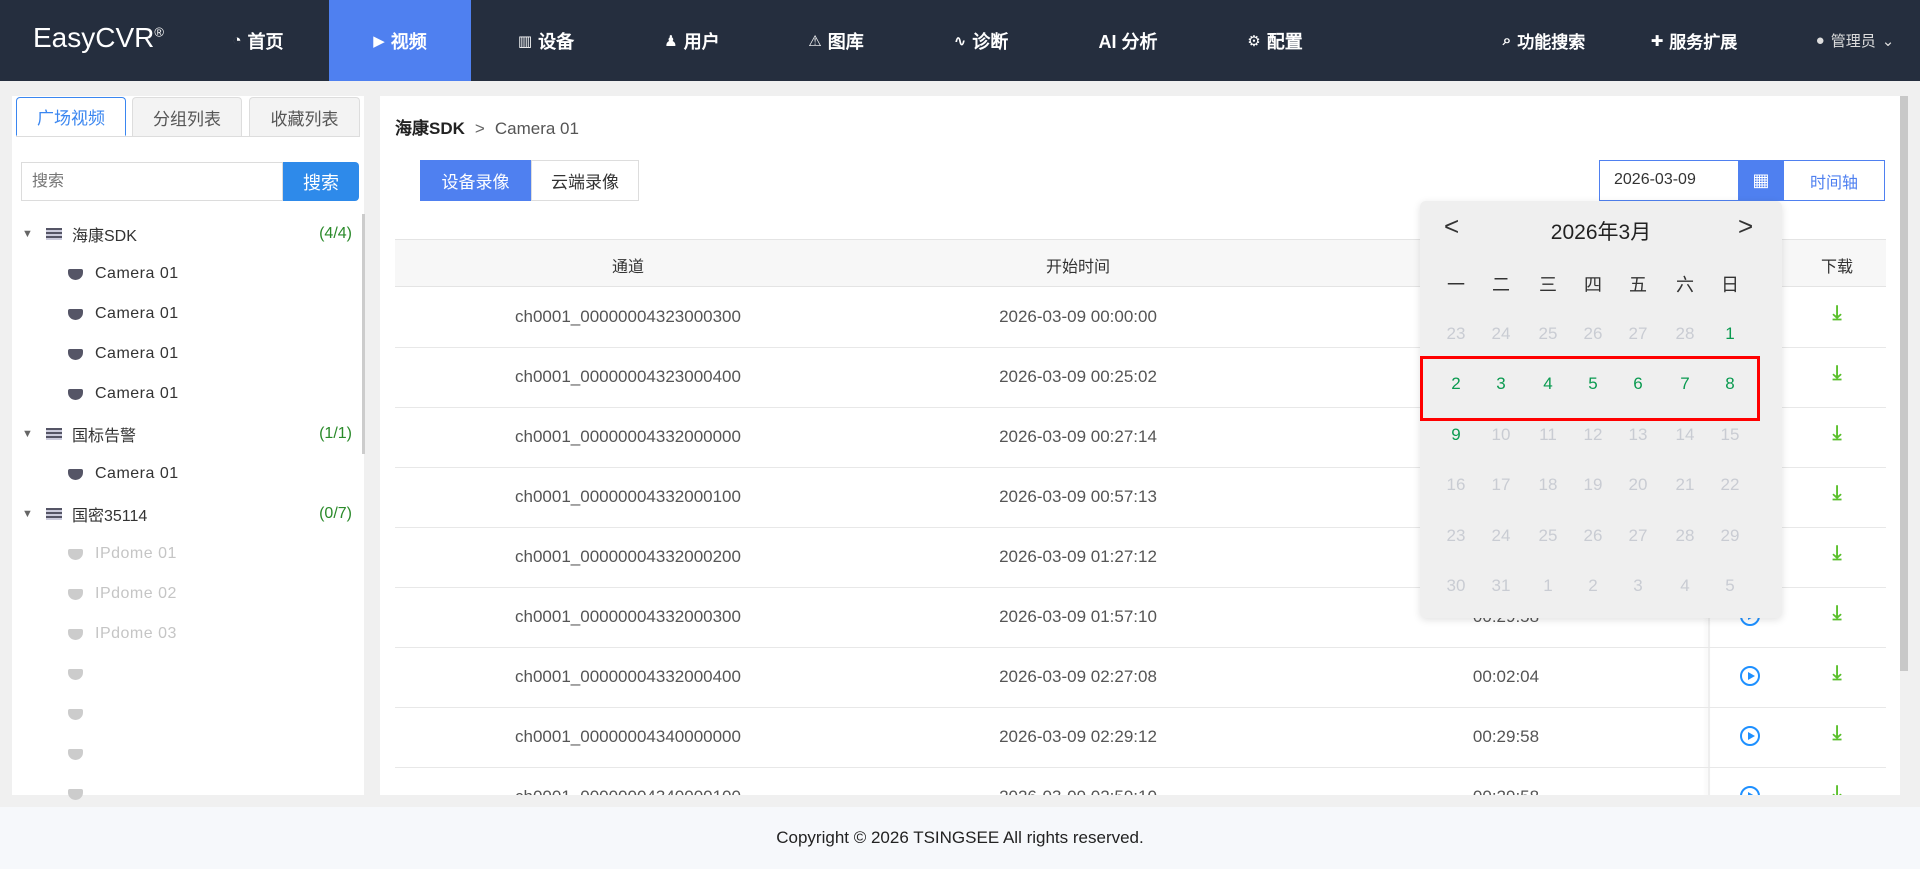  I want to click on calendar-day: 7, so click(1684, 384).